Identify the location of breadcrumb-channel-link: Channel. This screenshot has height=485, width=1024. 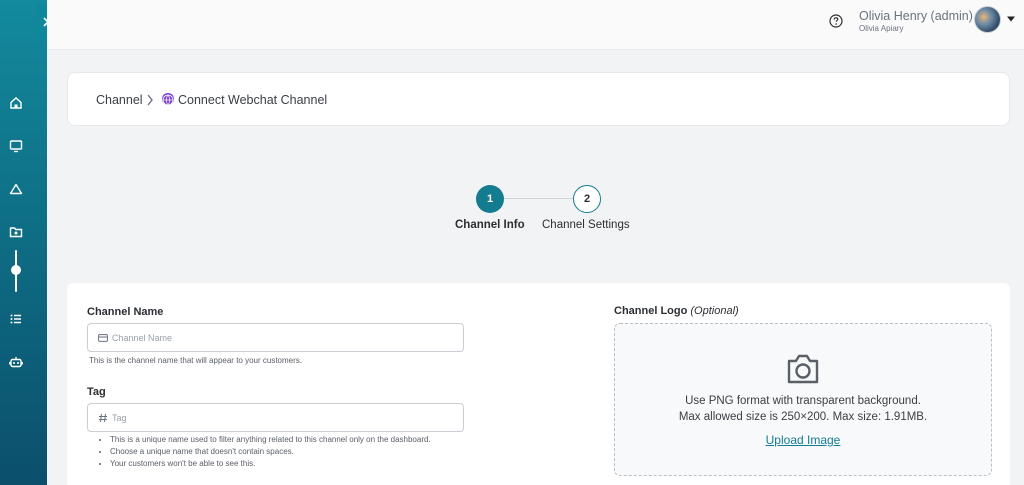
(119, 100).